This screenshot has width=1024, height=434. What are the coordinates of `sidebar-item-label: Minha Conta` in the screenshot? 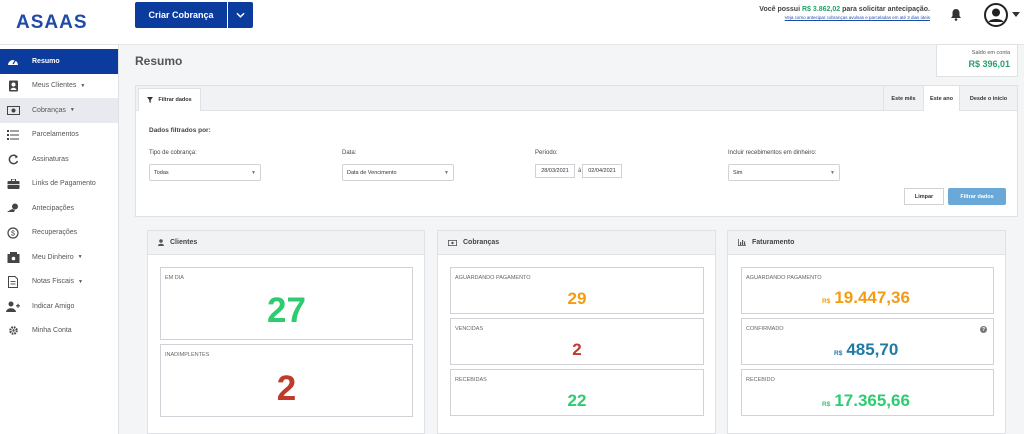 It's located at (52, 331).